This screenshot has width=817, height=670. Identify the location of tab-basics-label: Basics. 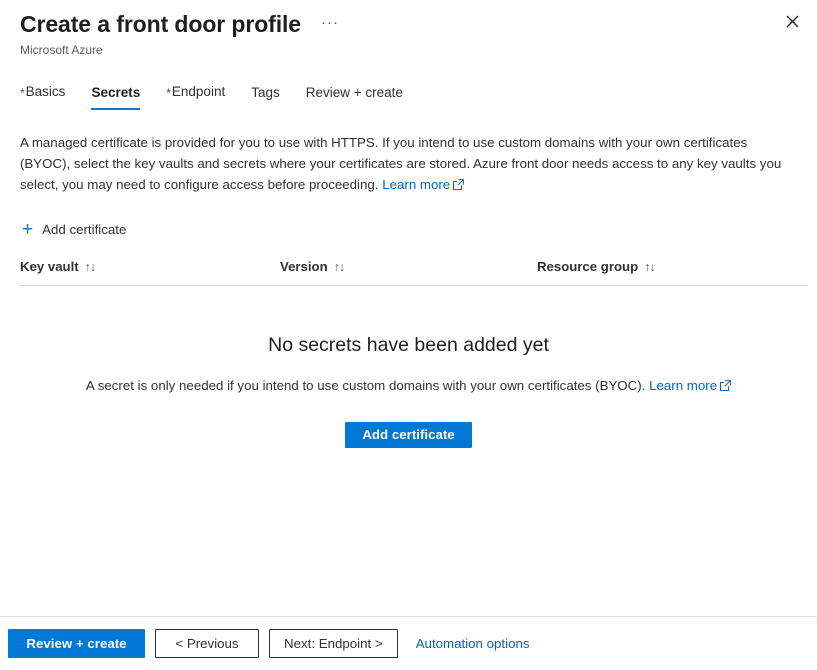
(45, 91).